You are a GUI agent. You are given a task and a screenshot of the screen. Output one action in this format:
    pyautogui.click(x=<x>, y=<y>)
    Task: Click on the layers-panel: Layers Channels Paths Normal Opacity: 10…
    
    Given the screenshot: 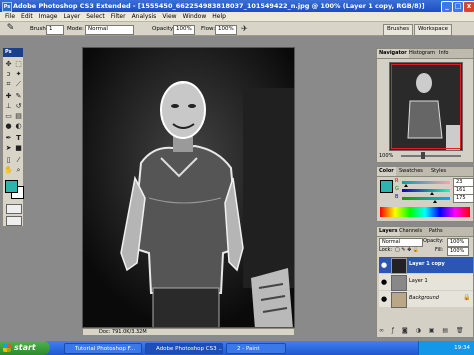 What is the action you would take?
    pyautogui.click(x=425, y=282)
    